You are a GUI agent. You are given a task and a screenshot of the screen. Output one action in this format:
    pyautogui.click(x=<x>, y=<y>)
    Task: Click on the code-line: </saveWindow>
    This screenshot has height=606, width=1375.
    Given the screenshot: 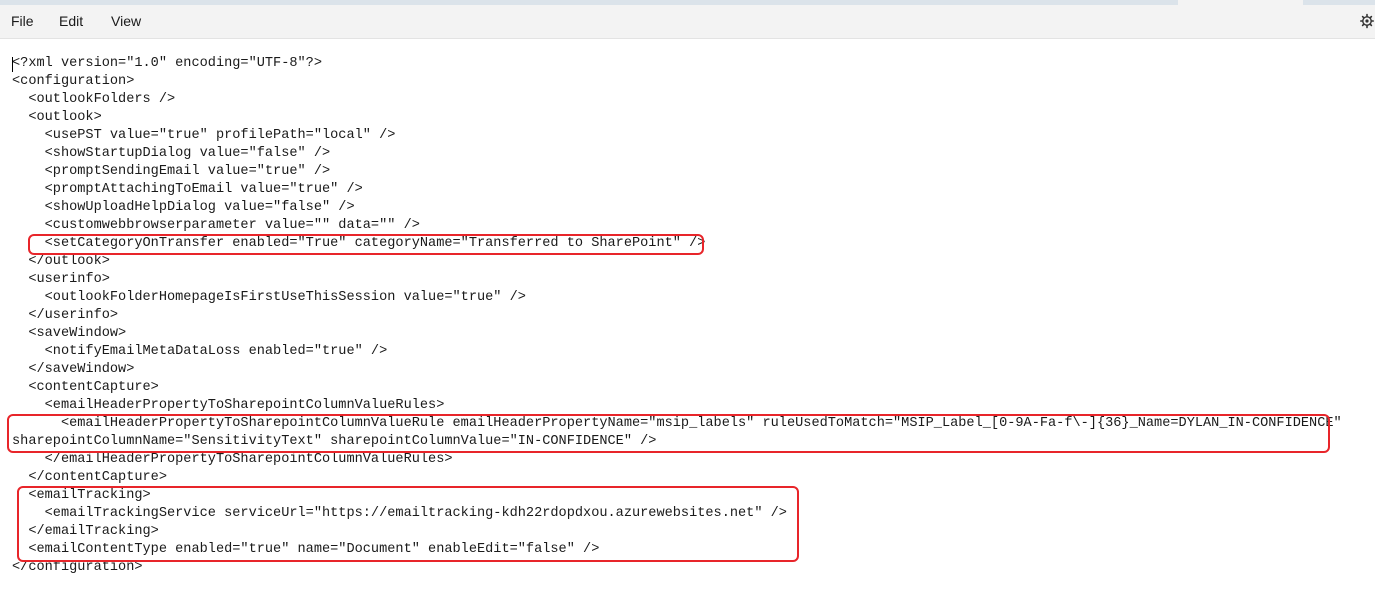 What is the action you would take?
    pyautogui.click(x=677, y=370)
    